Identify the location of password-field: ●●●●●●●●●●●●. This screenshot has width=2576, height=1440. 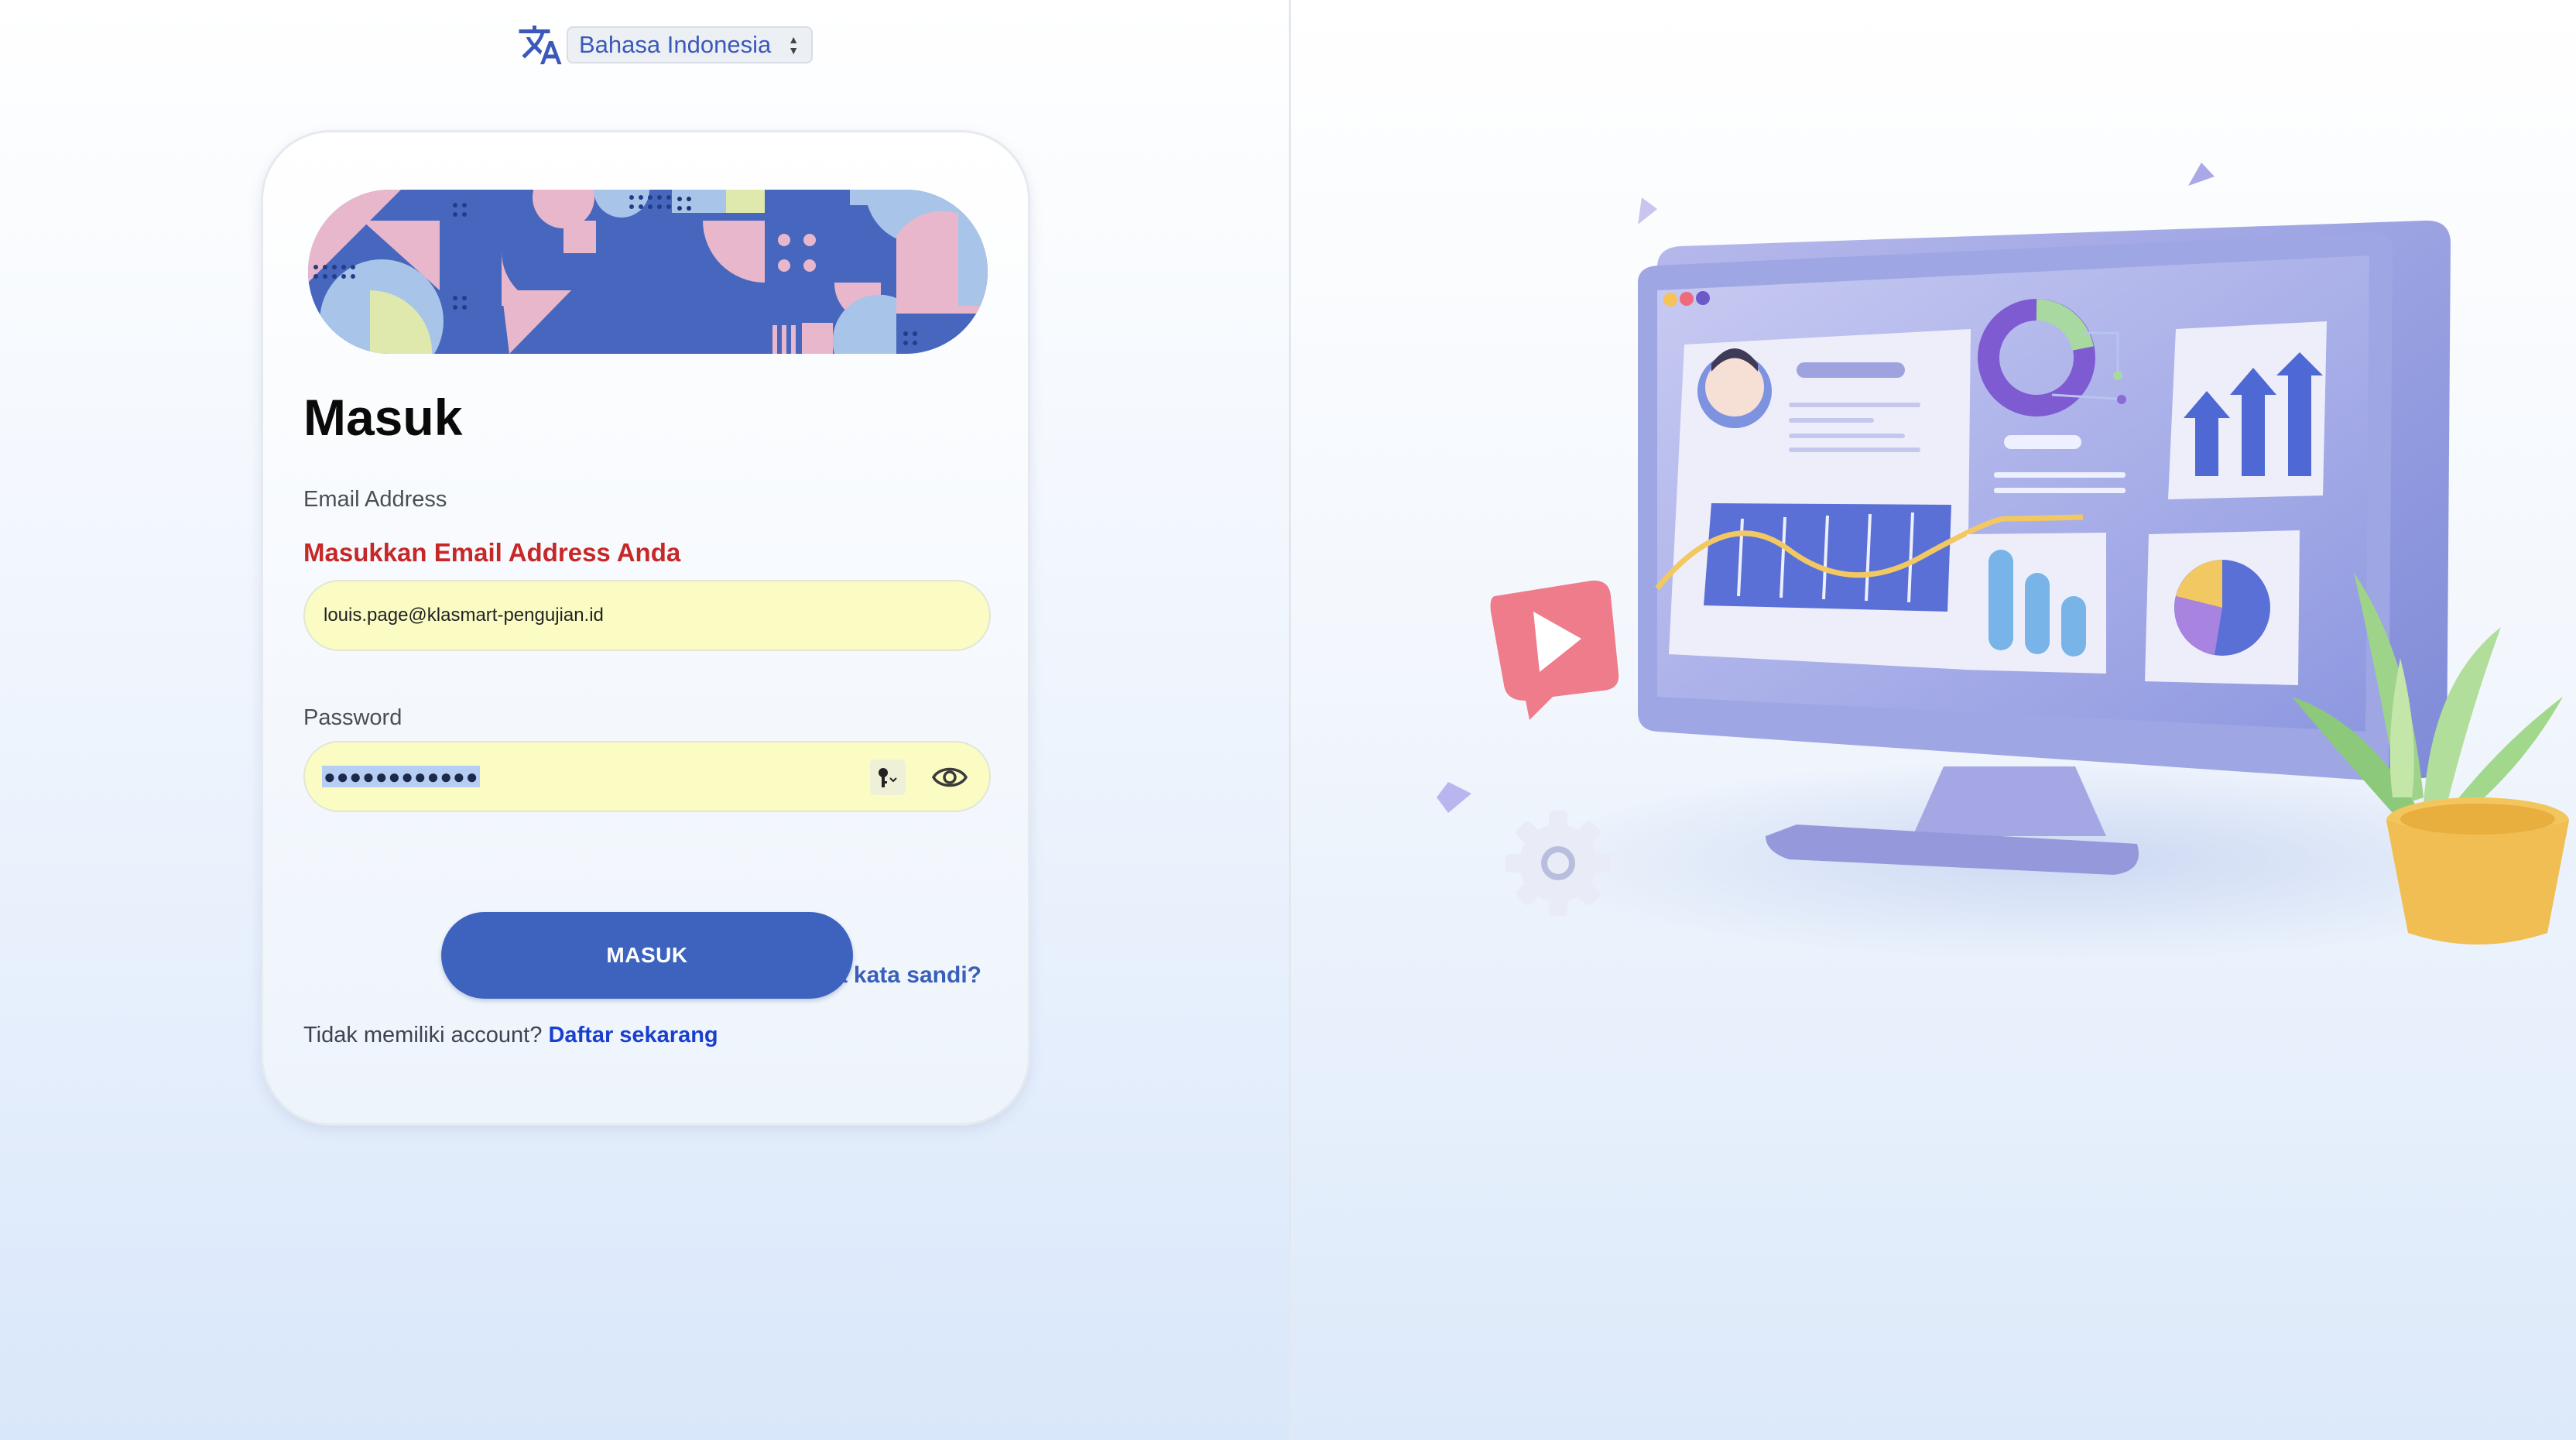
(647, 776).